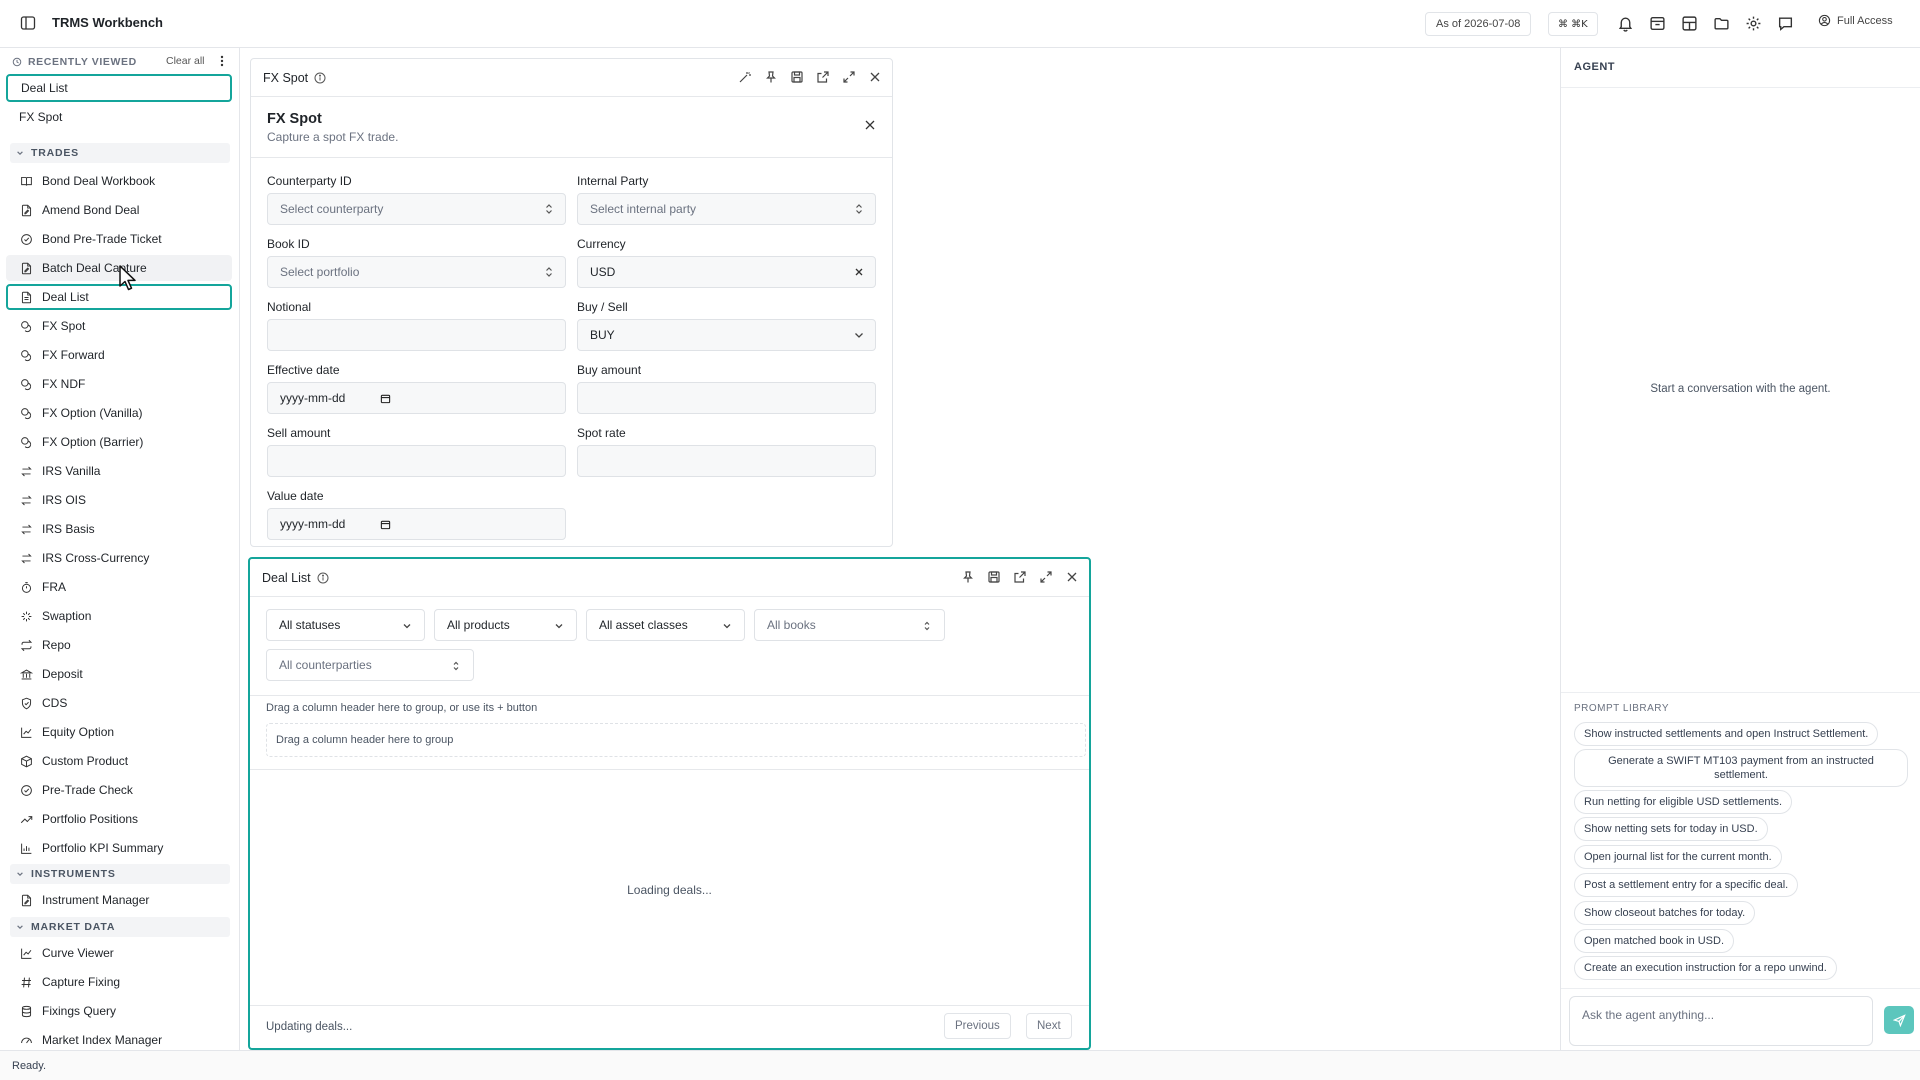  What do you see at coordinates (1625, 23) in the screenshot?
I see `bell-icon` at bounding box center [1625, 23].